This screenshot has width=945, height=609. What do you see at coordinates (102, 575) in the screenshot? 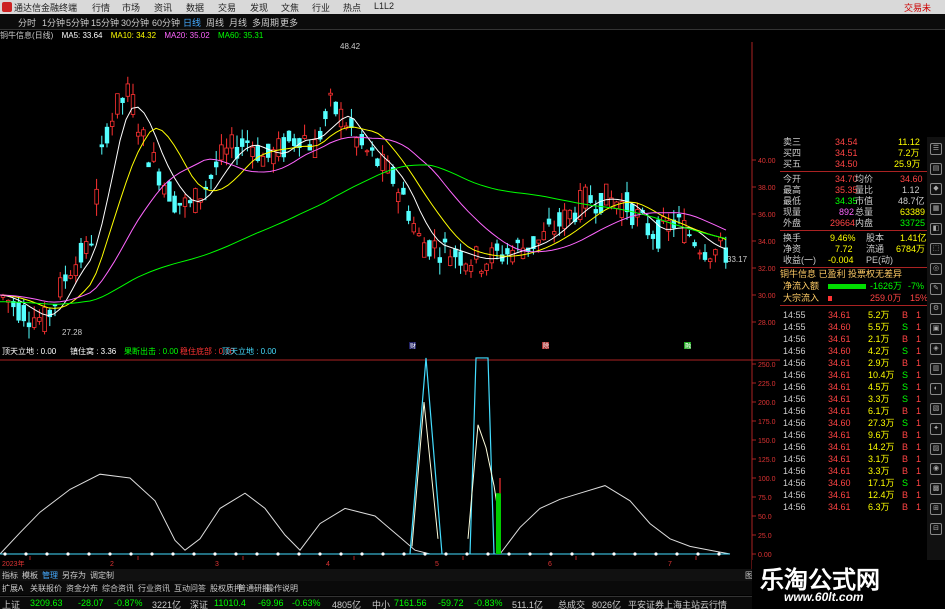
I see `bottom-tab: 调定制` at bounding box center [102, 575].